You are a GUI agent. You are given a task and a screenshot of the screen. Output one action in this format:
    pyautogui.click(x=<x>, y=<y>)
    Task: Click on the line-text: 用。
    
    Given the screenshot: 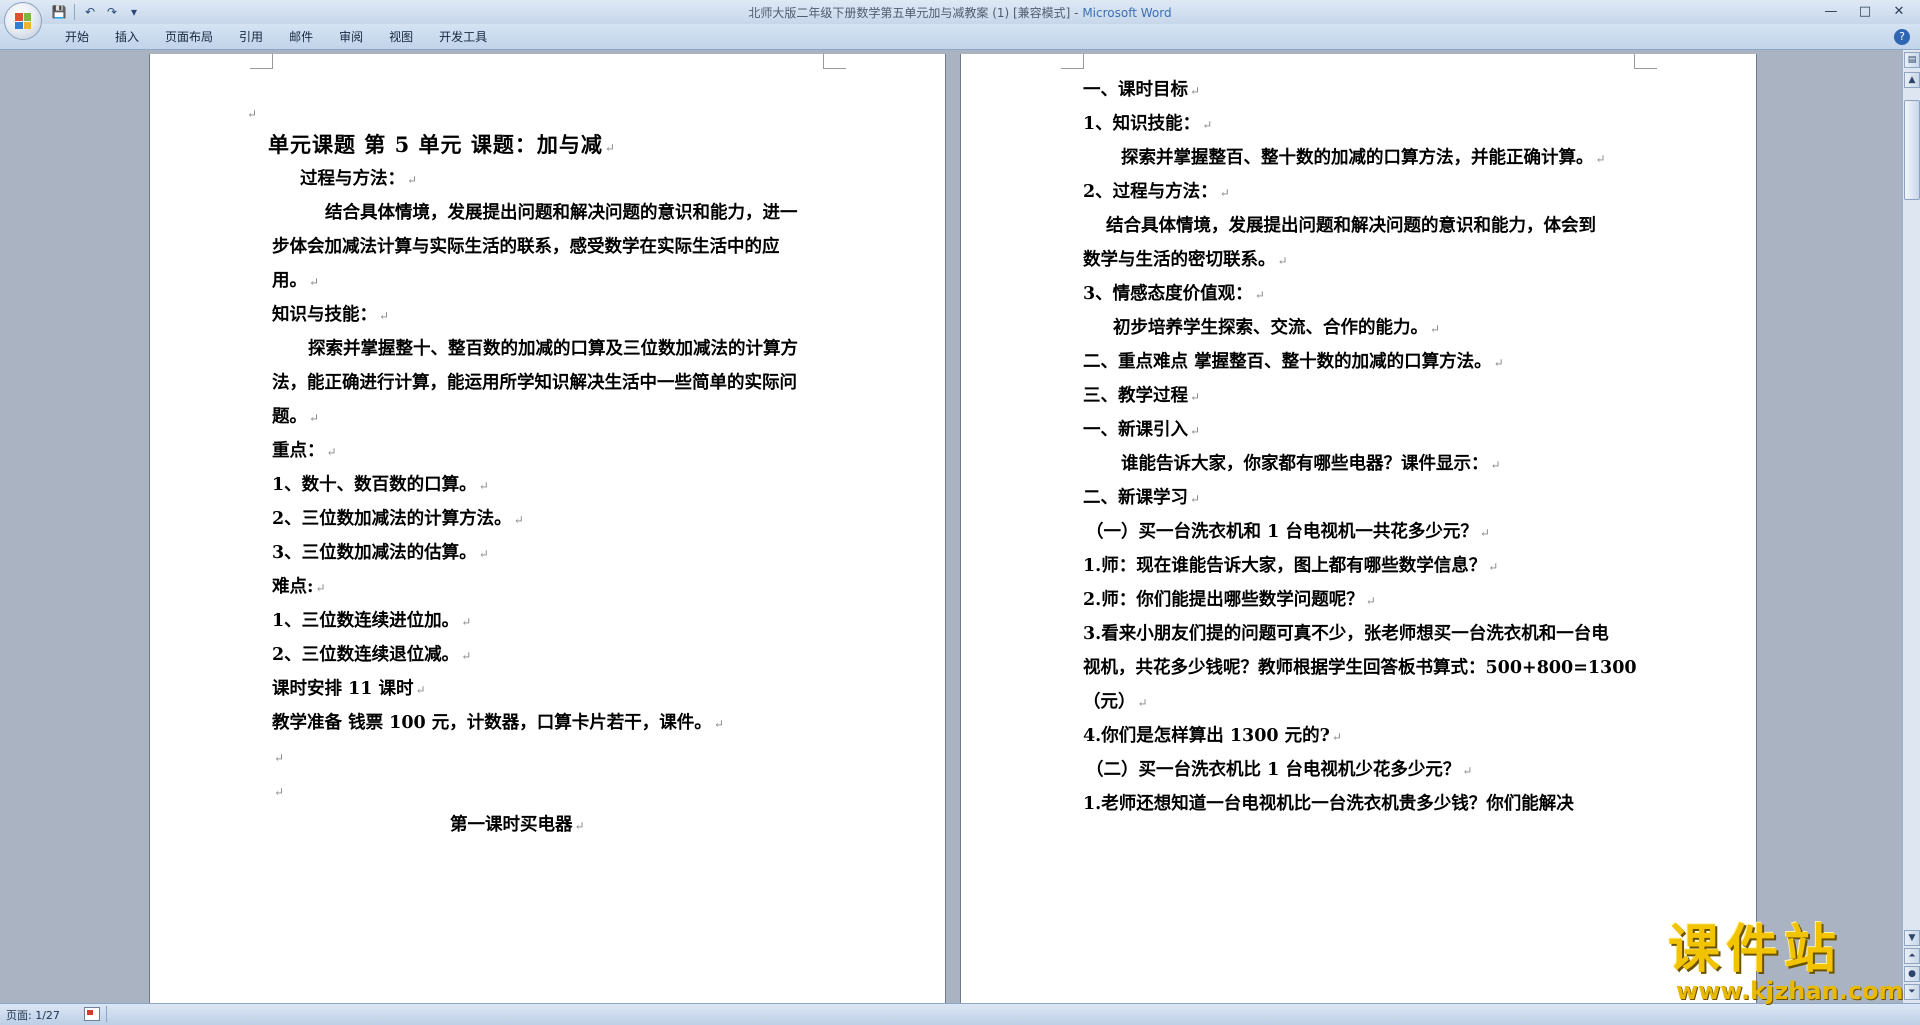 What is the action you would take?
    pyautogui.click(x=289, y=281)
    